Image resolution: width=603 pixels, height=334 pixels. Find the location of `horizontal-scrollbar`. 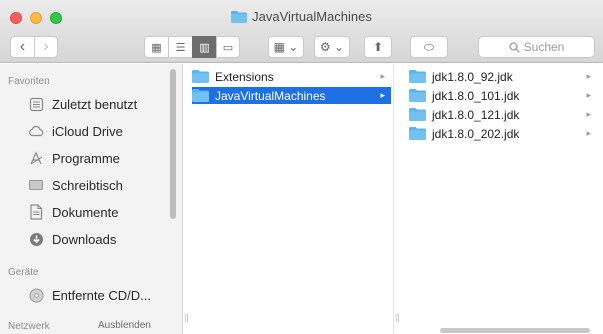

horizontal-scrollbar is located at coordinates (515, 330).